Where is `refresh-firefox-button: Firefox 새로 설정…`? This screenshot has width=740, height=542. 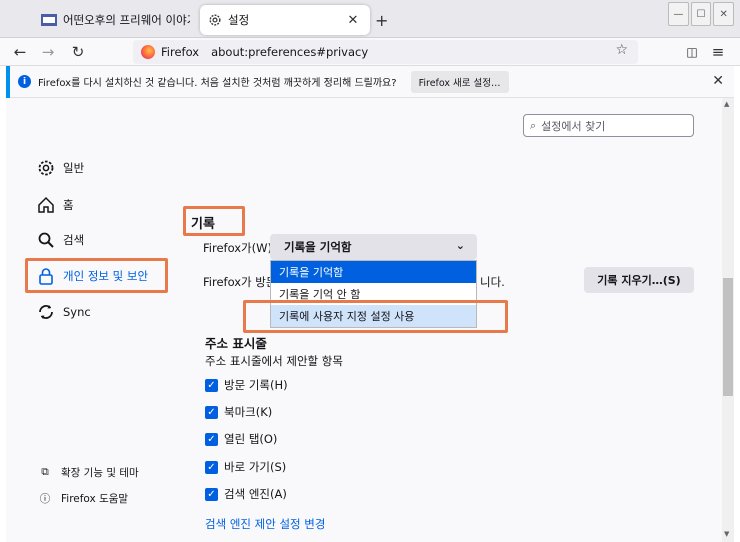 refresh-firefox-button: Firefox 새로 설정… is located at coordinates (459, 81).